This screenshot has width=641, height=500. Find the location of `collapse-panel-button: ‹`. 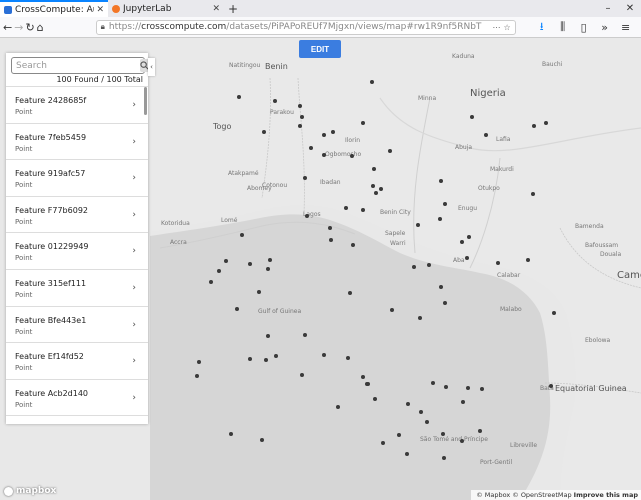

collapse-panel-button: ‹ is located at coordinates (151, 67).